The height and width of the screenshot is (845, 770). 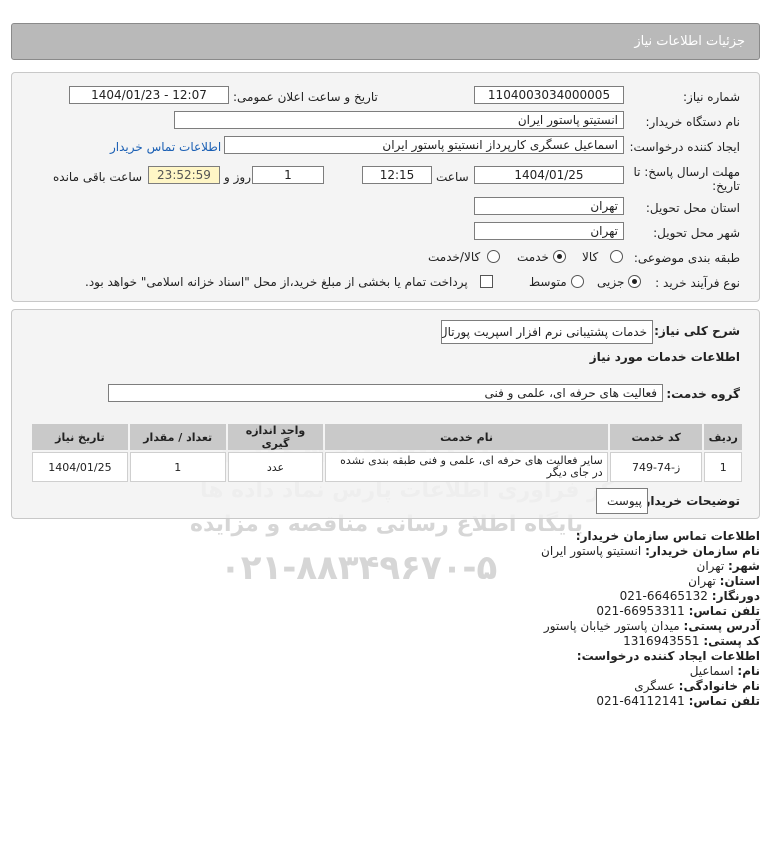 What do you see at coordinates (703, 394) in the screenshot?
I see `service-group-label: گروه خدمت:` at bounding box center [703, 394].